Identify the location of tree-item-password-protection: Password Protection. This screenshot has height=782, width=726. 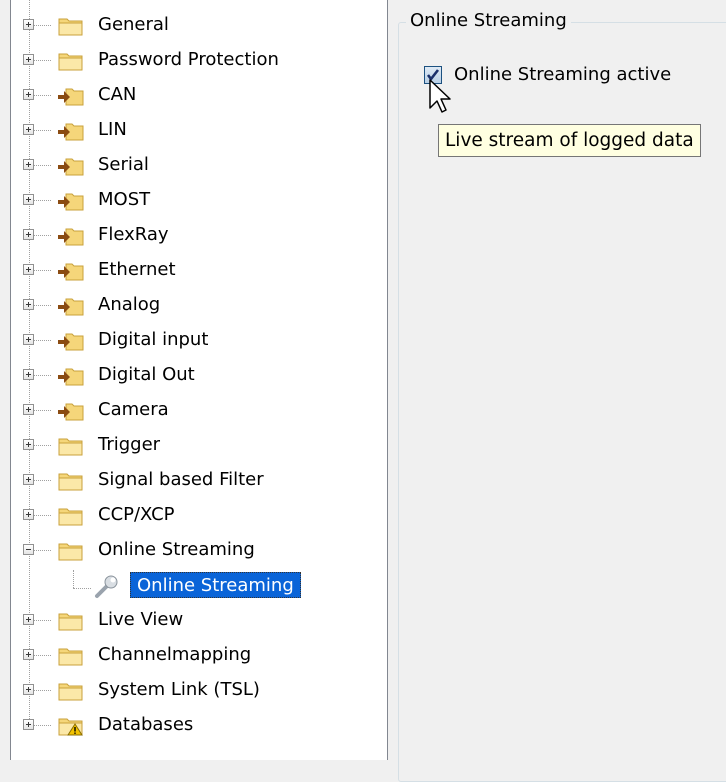
(199, 60).